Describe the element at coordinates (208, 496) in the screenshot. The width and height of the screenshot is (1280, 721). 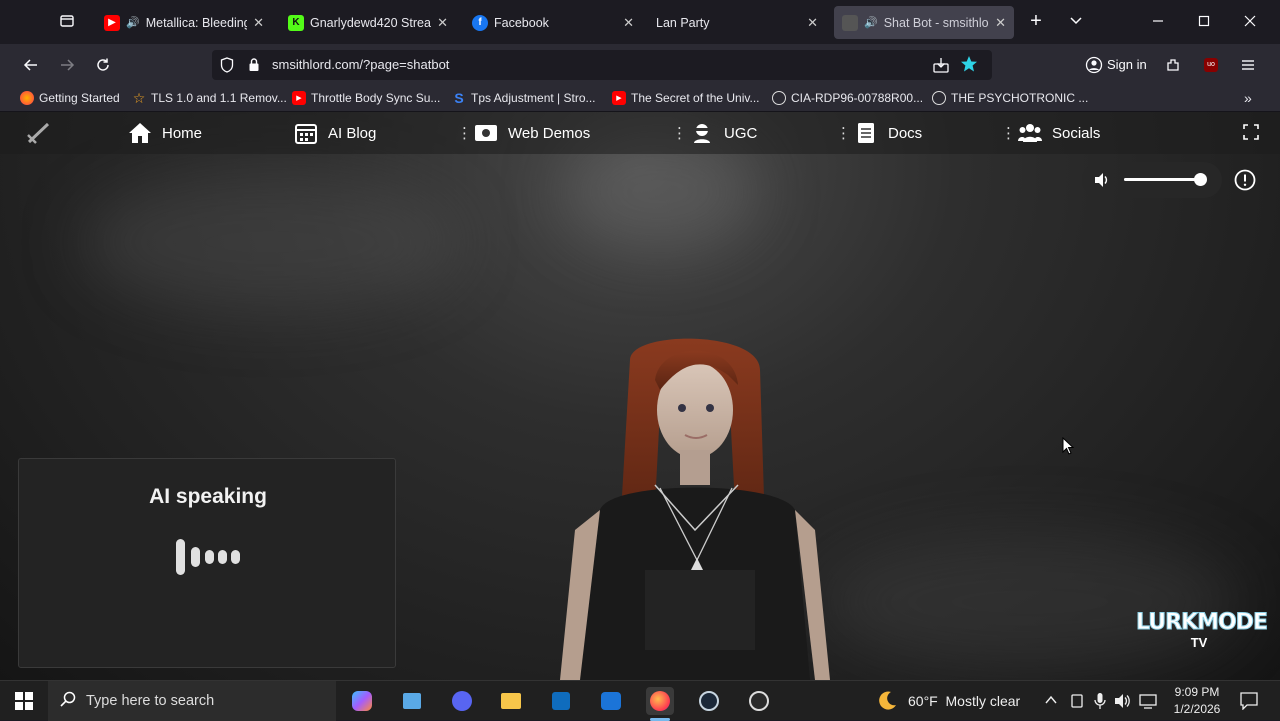
I see `ai-status-text: AI speaking` at that location.